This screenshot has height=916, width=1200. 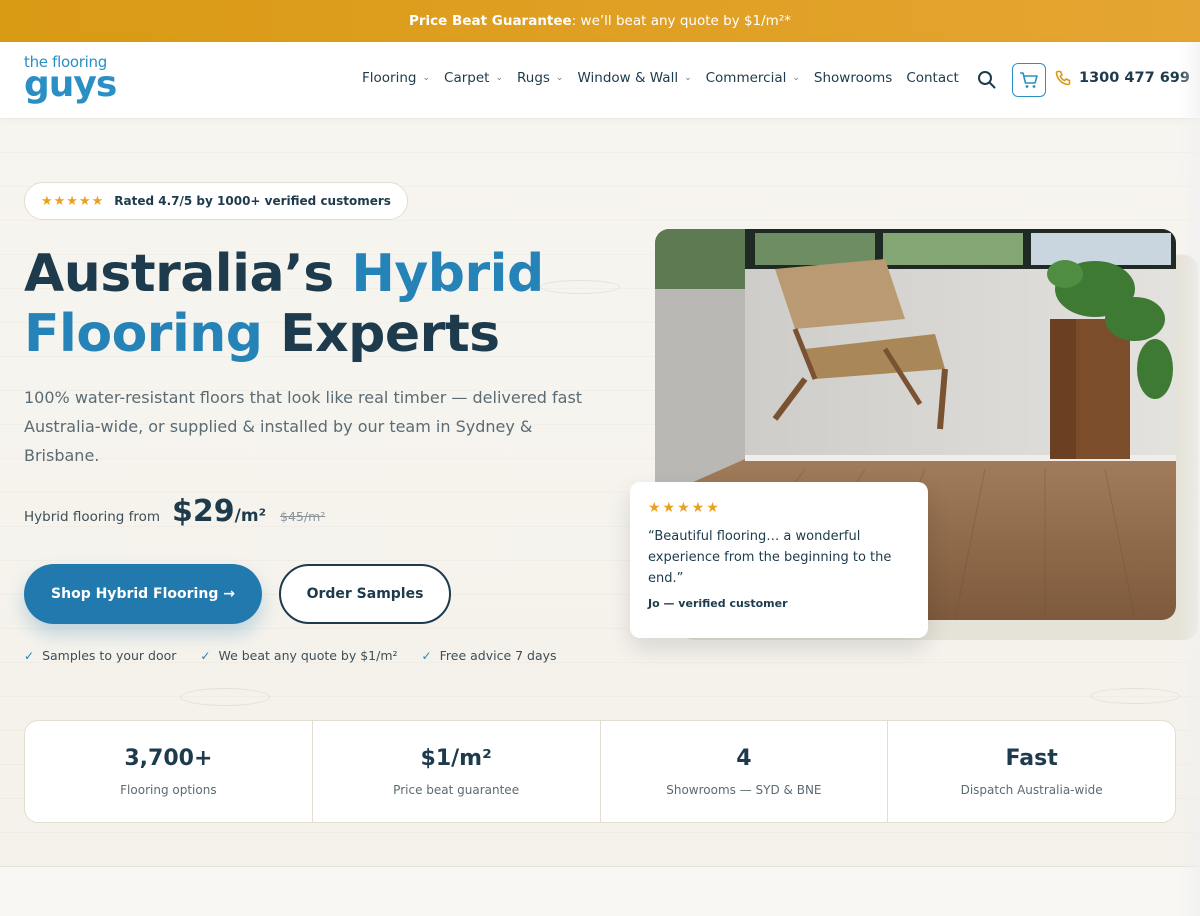 What do you see at coordinates (1134, 78) in the screenshot?
I see `phone-number: 1300 477 699` at bounding box center [1134, 78].